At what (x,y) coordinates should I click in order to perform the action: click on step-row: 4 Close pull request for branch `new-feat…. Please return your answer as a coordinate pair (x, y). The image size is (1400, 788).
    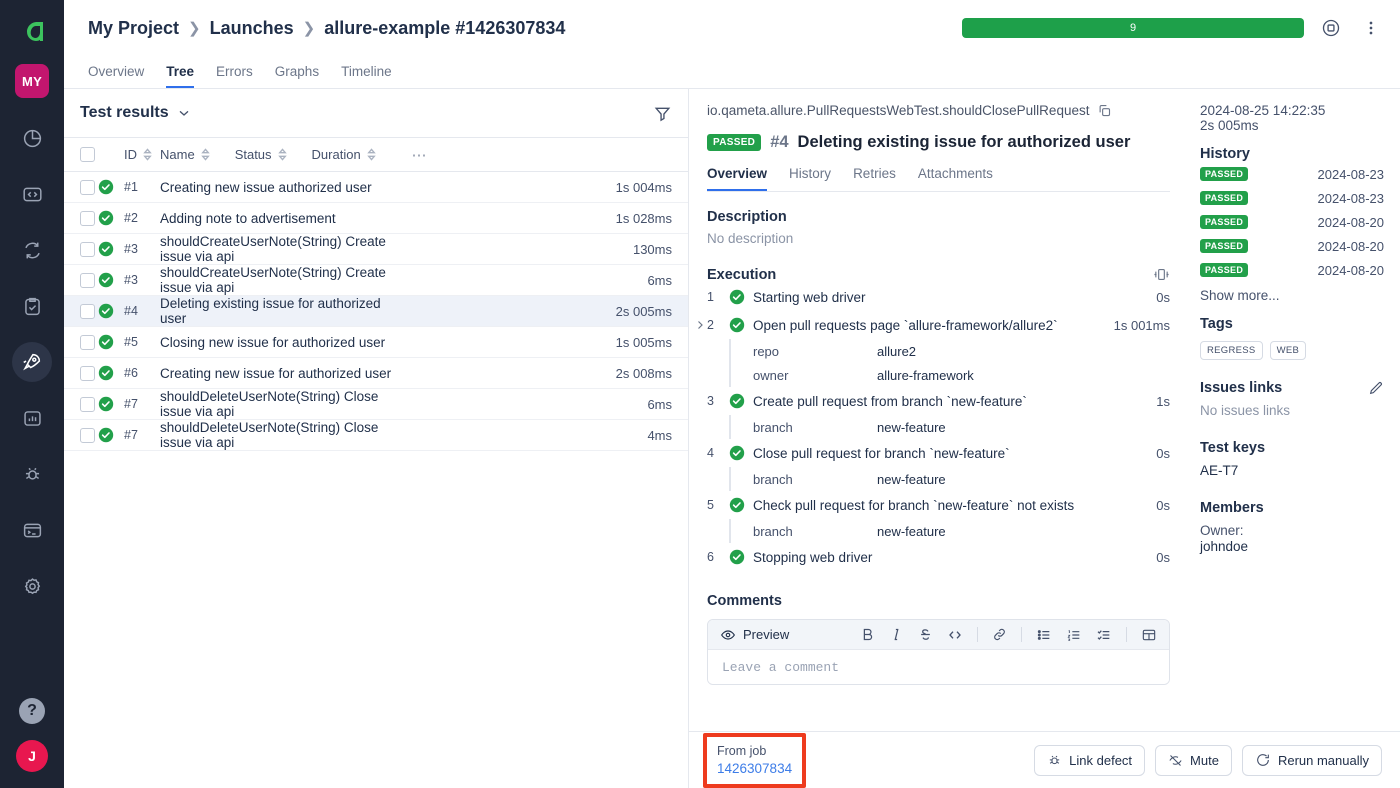
    Looking at the image, I should click on (938, 453).